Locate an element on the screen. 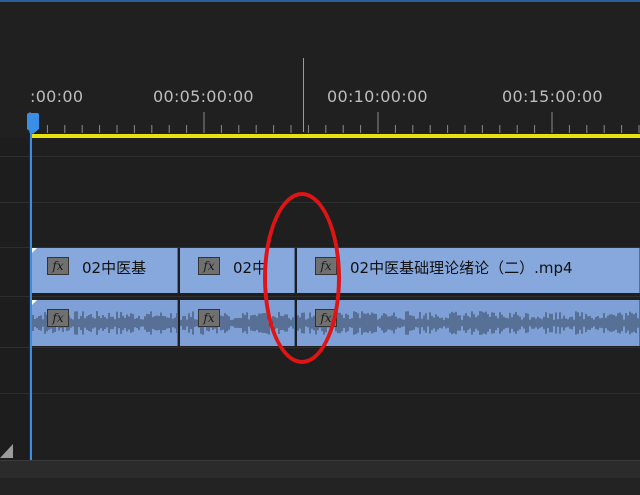 This screenshot has height=495, width=640. annotation-circle is located at coordinates (302, 278).